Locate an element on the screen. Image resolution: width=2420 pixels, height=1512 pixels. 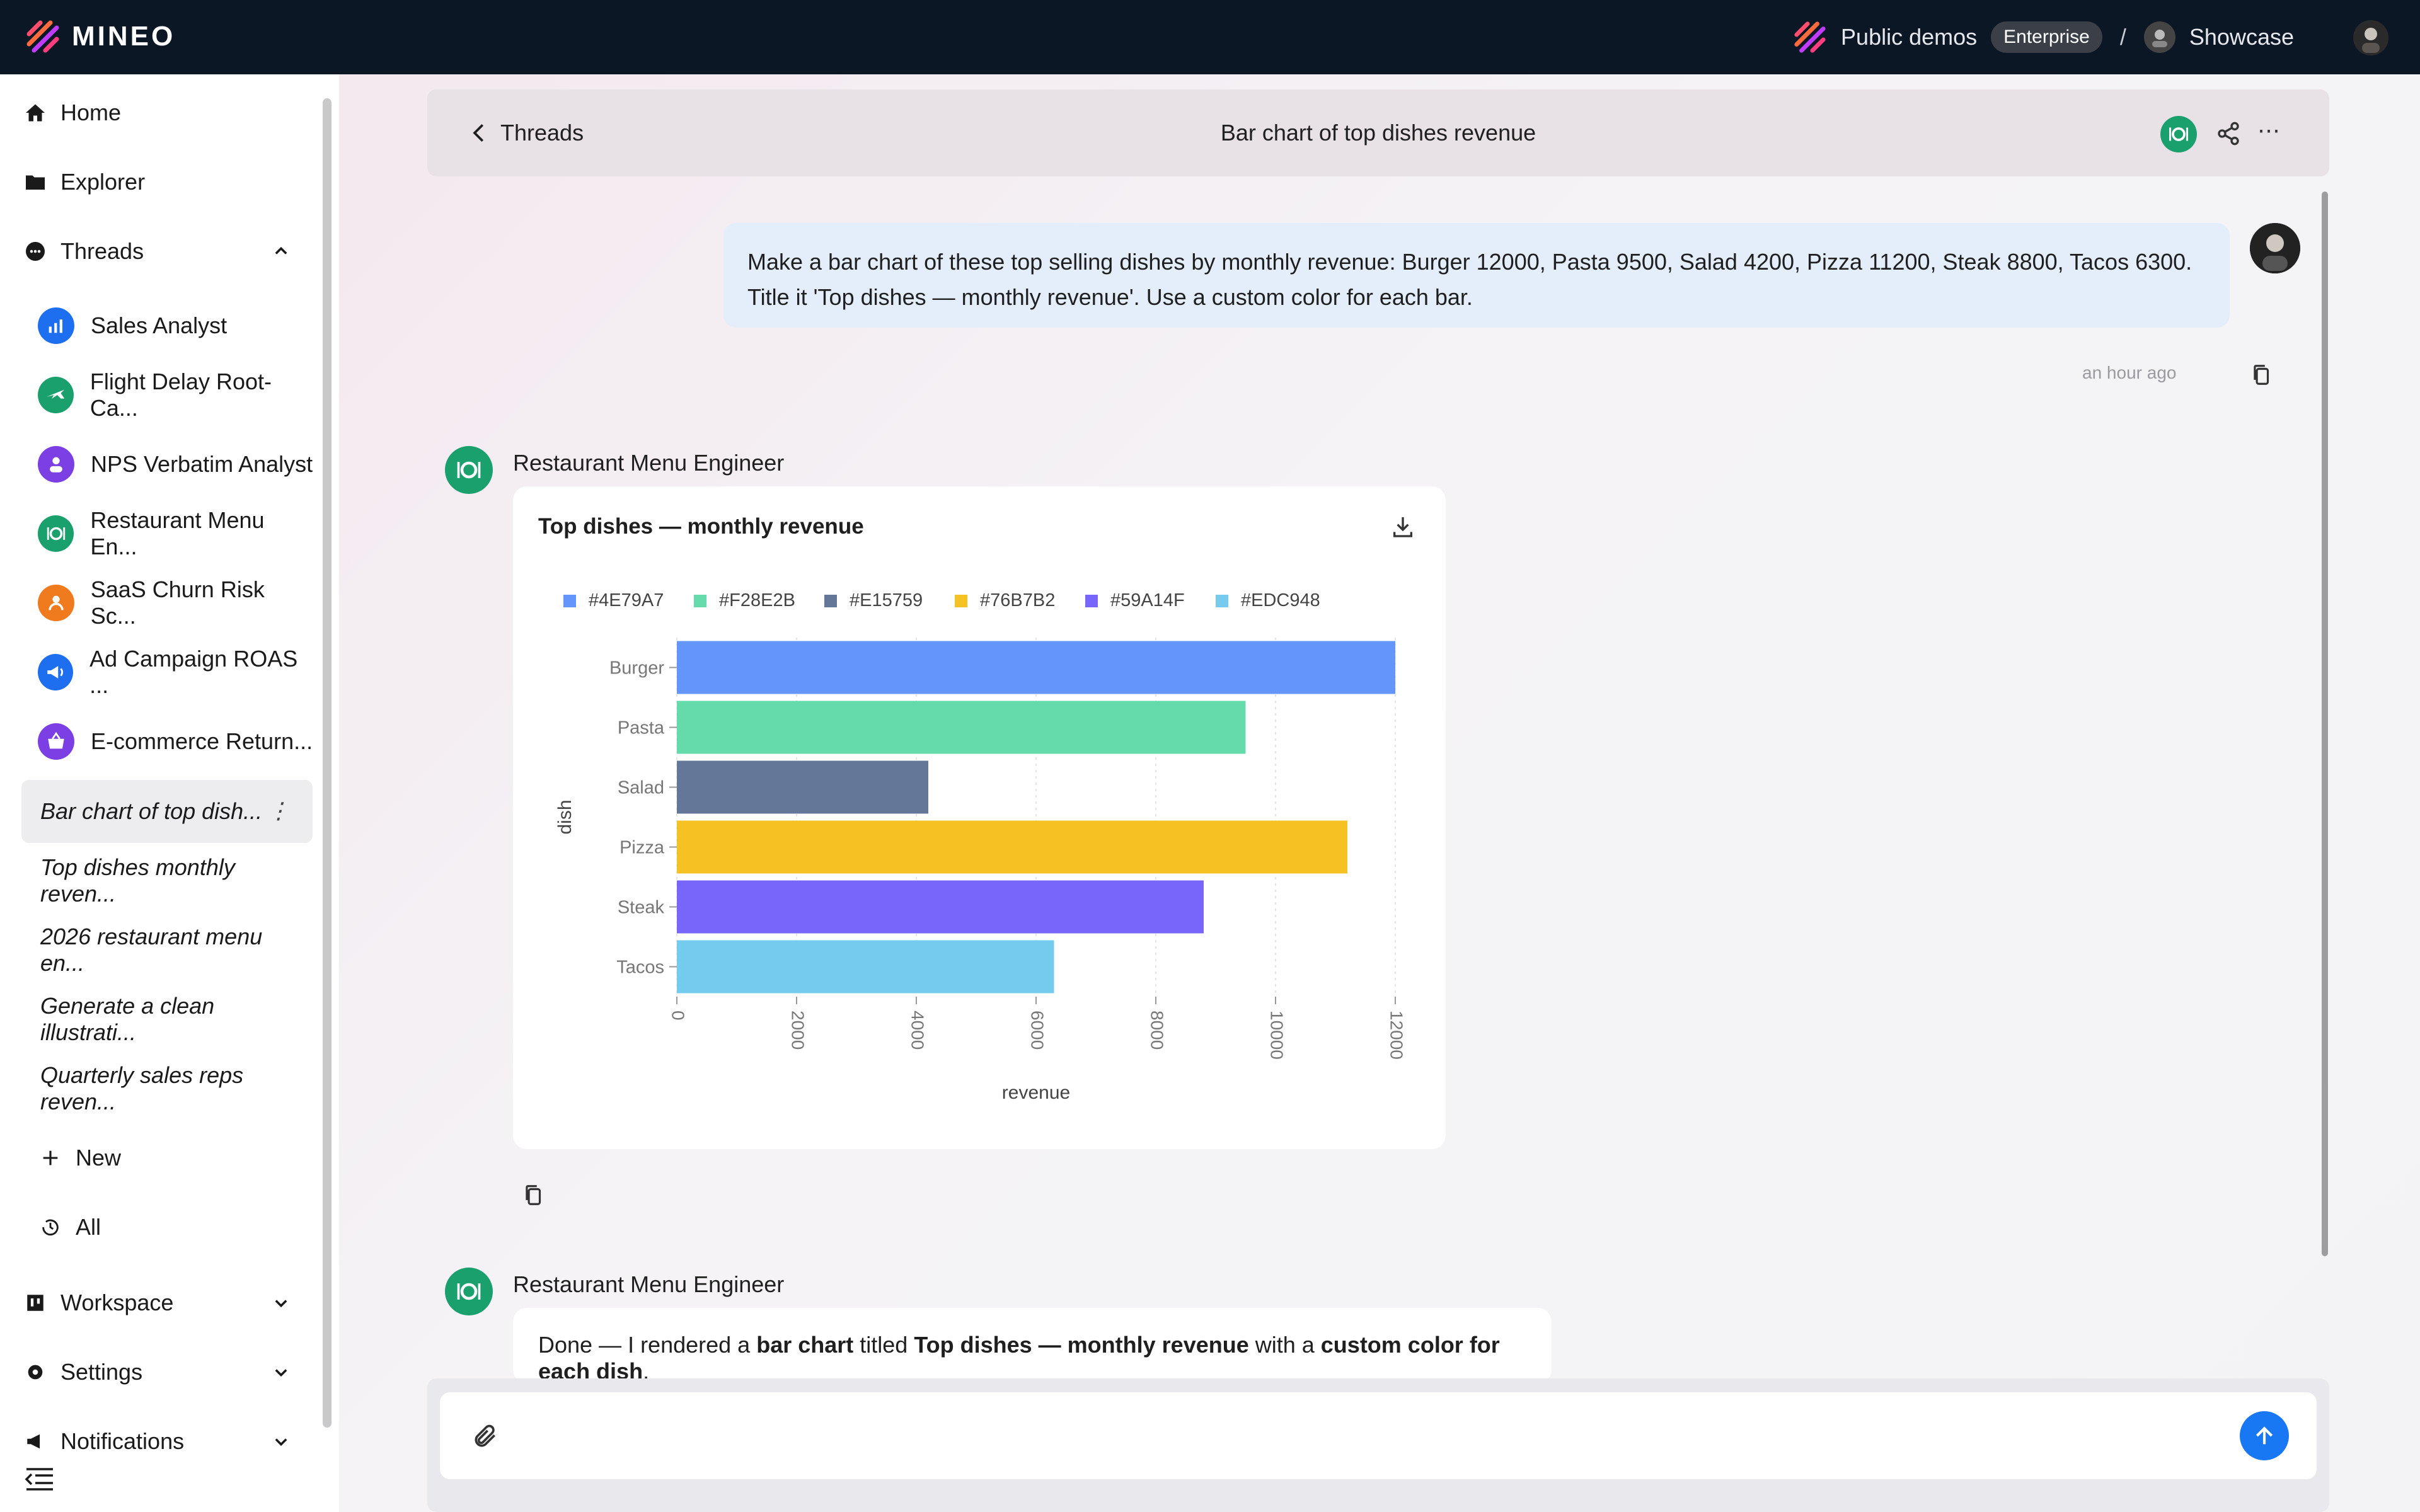
sidebar-item-home: Home is located at coordinates (168, 112).